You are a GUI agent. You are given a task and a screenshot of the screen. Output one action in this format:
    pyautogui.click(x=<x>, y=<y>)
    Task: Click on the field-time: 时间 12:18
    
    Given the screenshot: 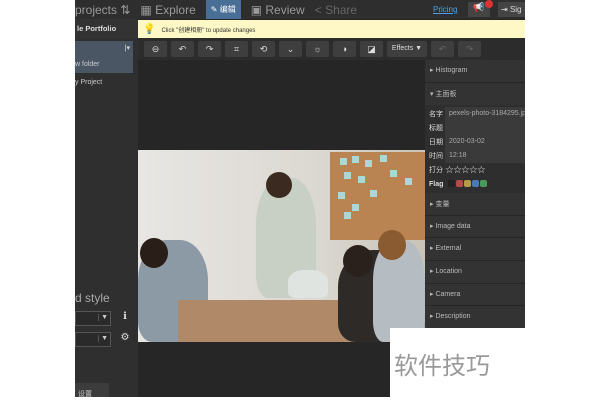 What is the action you would take?
    pyautogui.click(x=475, y=156)
    